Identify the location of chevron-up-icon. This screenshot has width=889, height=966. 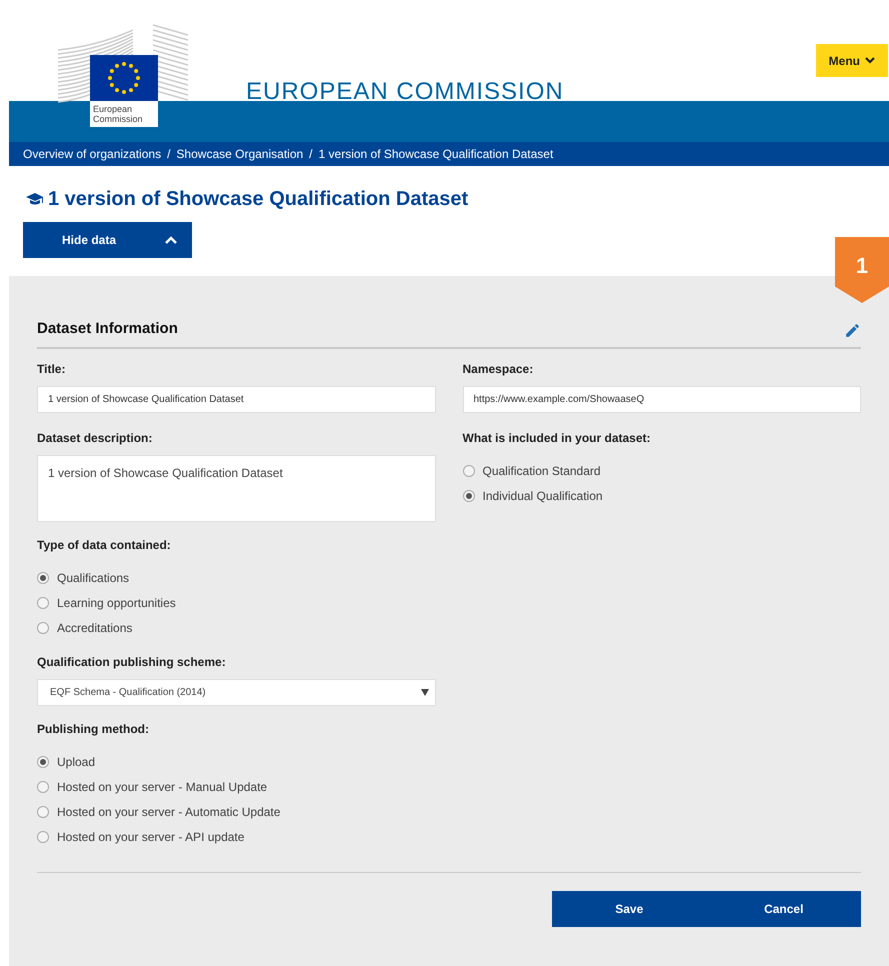
(171, 240).